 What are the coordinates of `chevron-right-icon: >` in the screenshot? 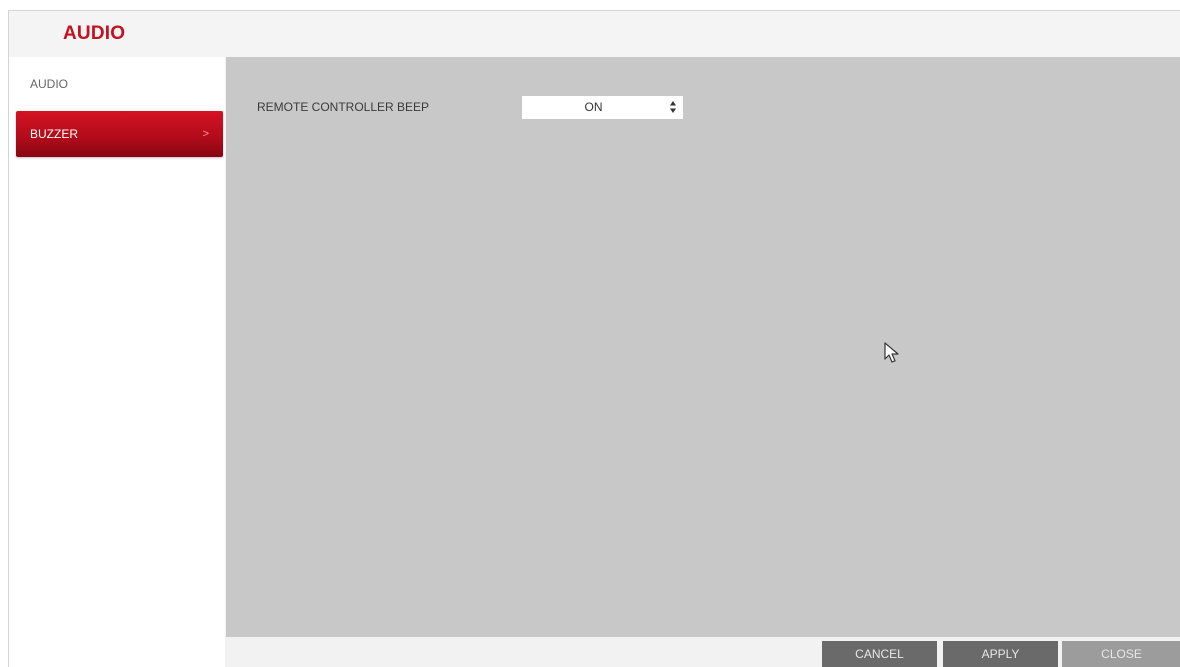 It's located at (205, 134).